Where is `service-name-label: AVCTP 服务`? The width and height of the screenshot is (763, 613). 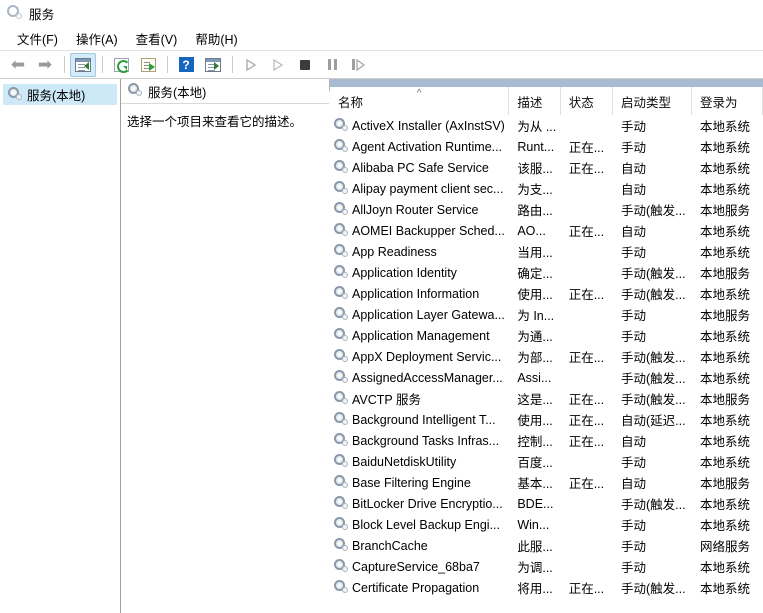 service-name-label: AVCTP 服务 is located at coordinates (386, 400).